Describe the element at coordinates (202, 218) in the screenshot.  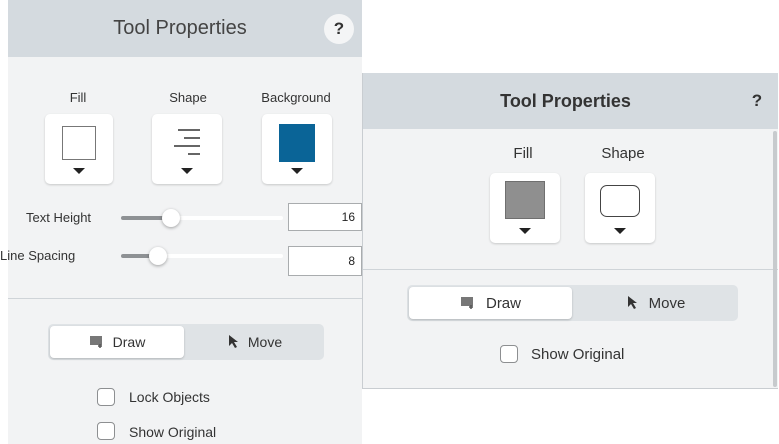
I see `text-height-slider` at that location.